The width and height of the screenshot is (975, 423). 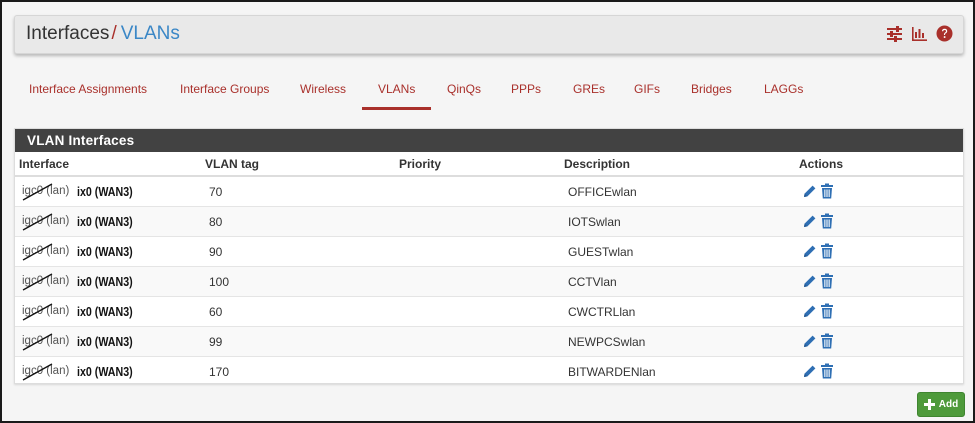 I want to click on table-row: igc0 (lan) ix0 (WAN3) 60 CWCTRLlan, so click(x=489, y=312).